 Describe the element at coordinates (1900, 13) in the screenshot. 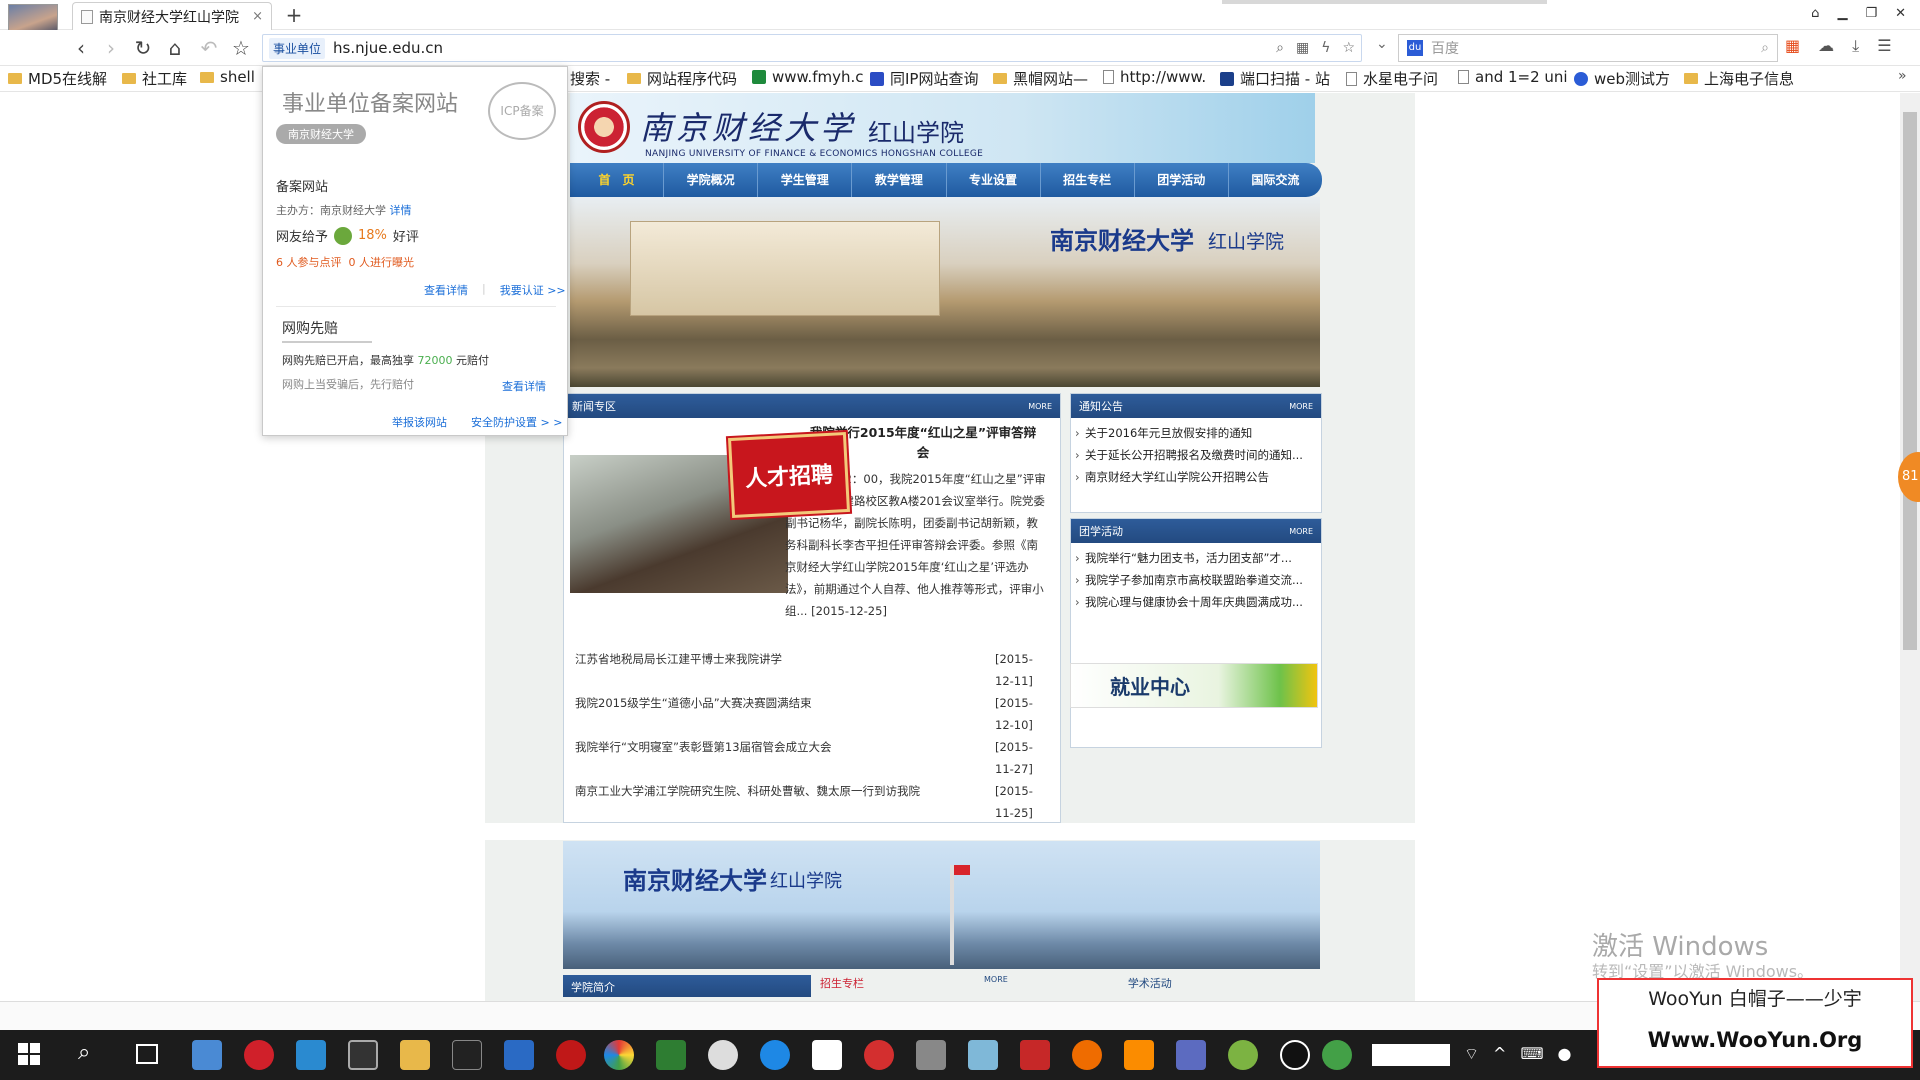

I see `close-window-icon: ✕` at that location.